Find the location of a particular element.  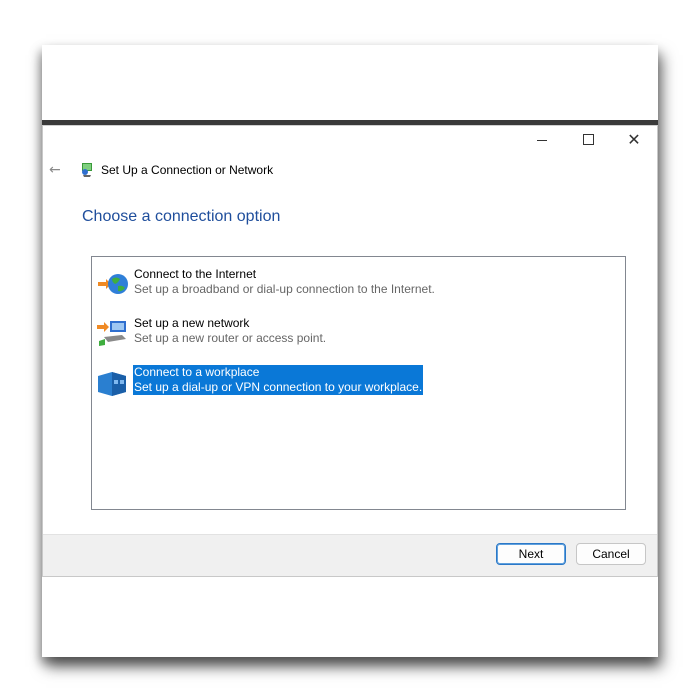

window-title: Set Up a Connection or Network is located at coordinates (187, 170).